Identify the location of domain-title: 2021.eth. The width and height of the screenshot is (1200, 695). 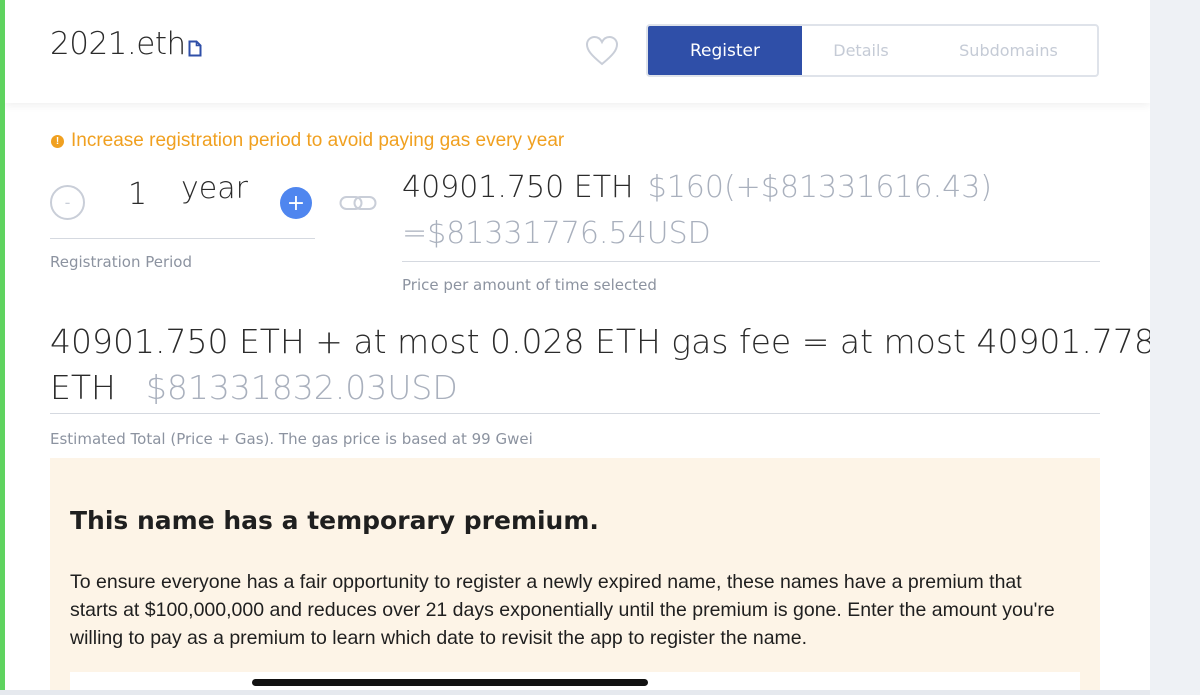
(118, 44).